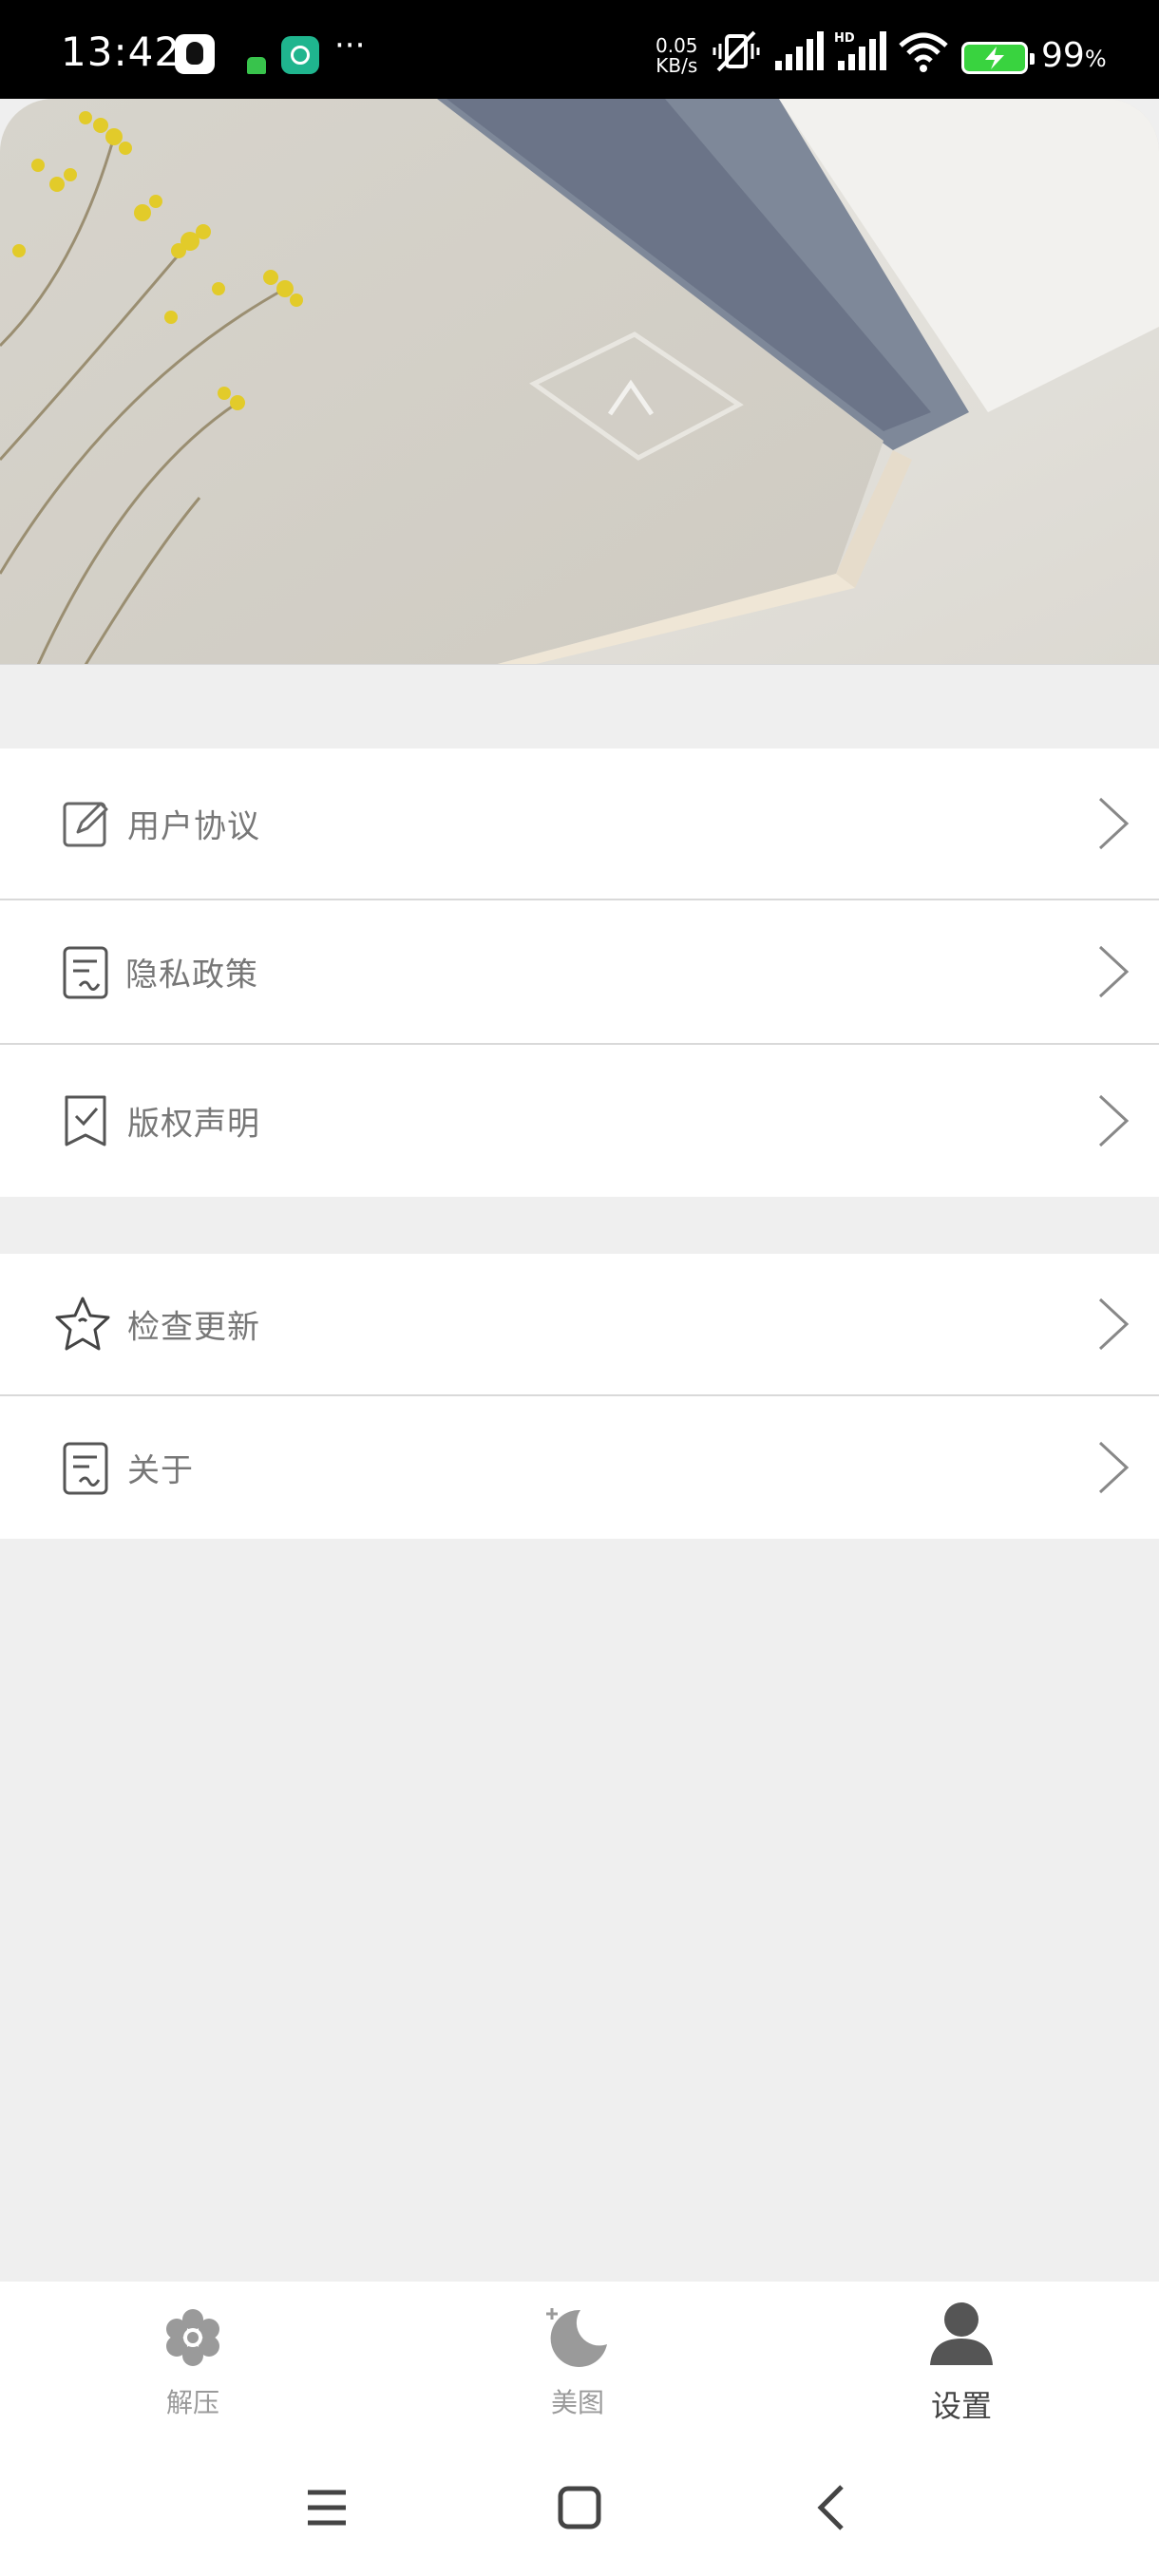 The height and width of the screenshot is (2576, 1159). Describe the element at coordinates (193, 1124) in the screenshot. I see `menu-row-label: 版权声明` at that location.